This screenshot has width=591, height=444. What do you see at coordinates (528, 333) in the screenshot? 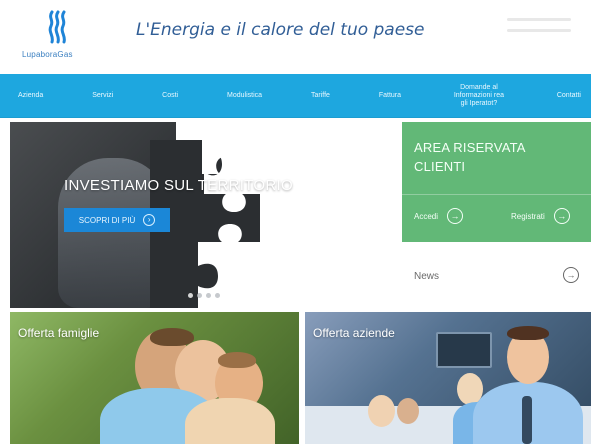
I see `businessman-hair` at bounding box center [528, 333].